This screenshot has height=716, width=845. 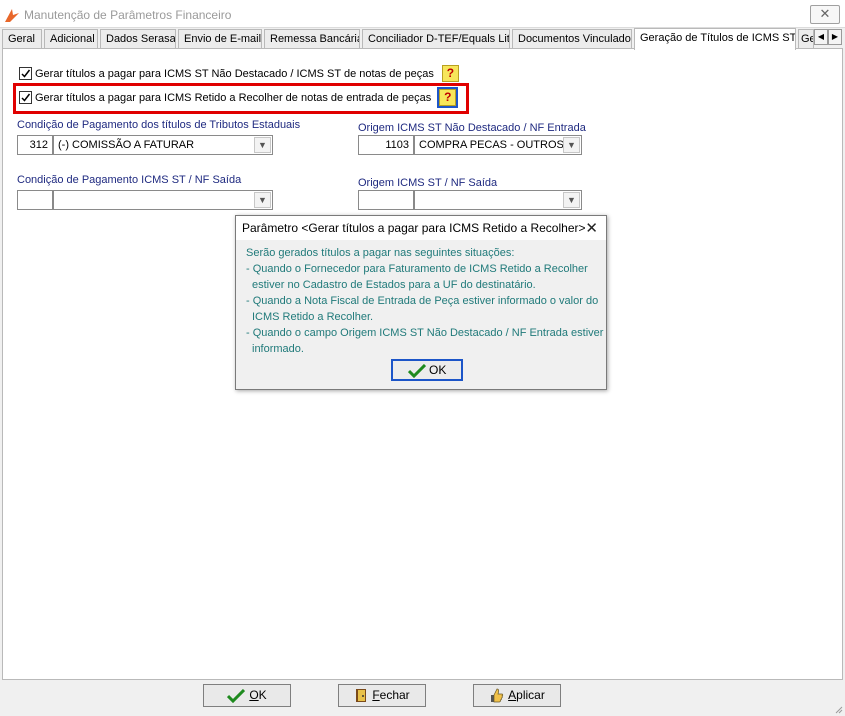 I want to click on select-value: COMPRA PECAS - OUTROS, so click(x=491, y=145).